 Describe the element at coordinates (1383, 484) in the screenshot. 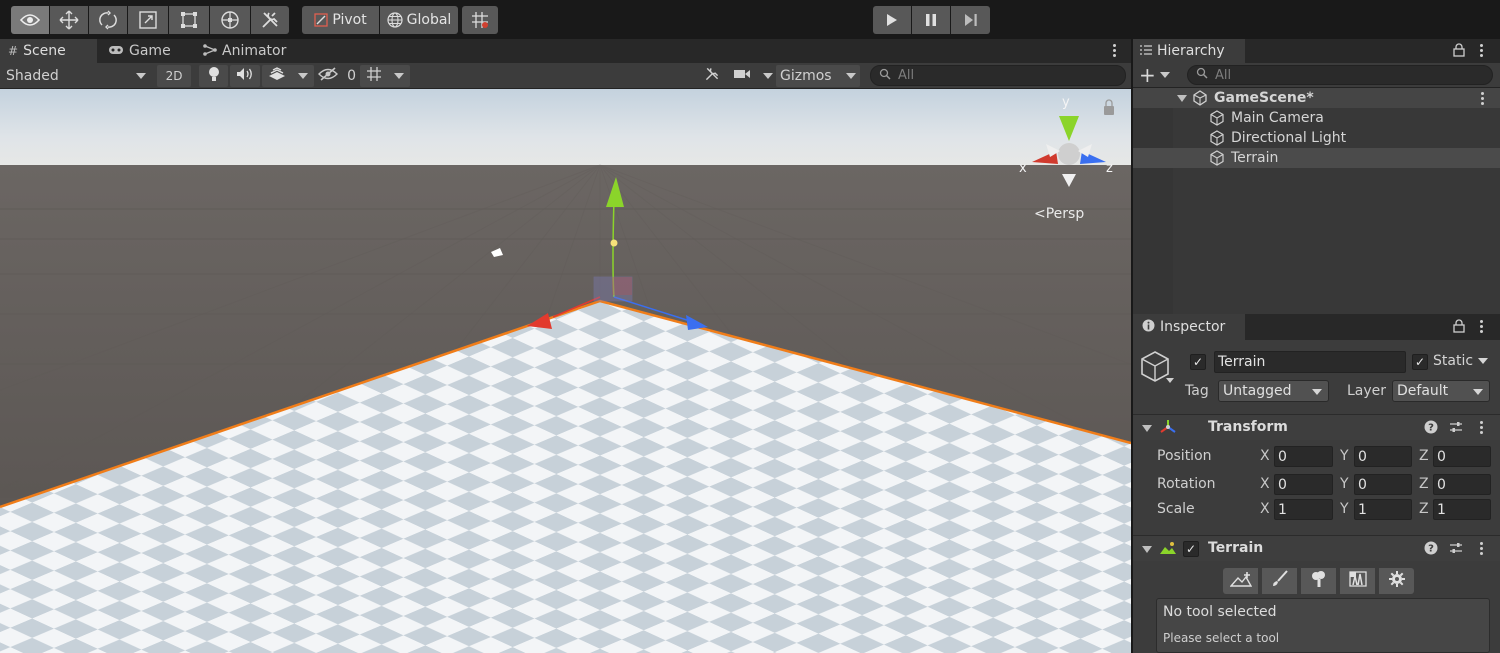

I see `rotation-y-field: 0` at that location.